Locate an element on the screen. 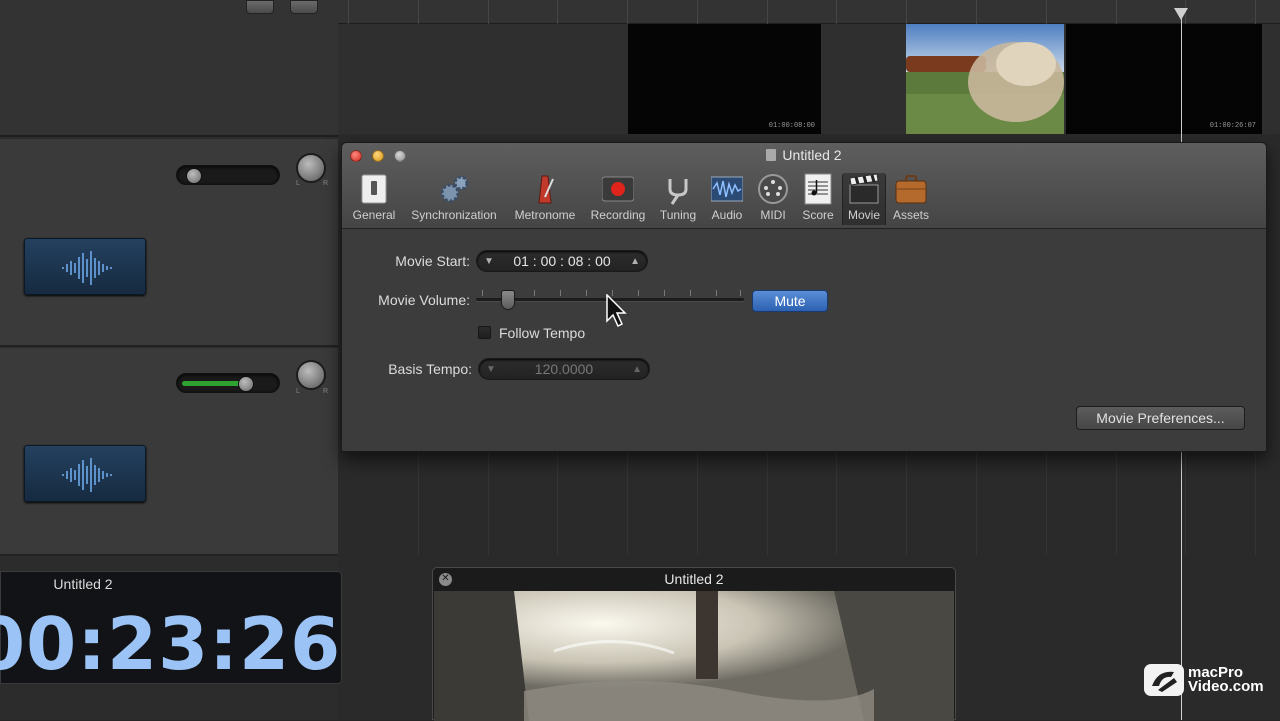 The width and height of the screenshot is (1280, 721). tab-tuning: Tuning is located at coordinates (678, 199).